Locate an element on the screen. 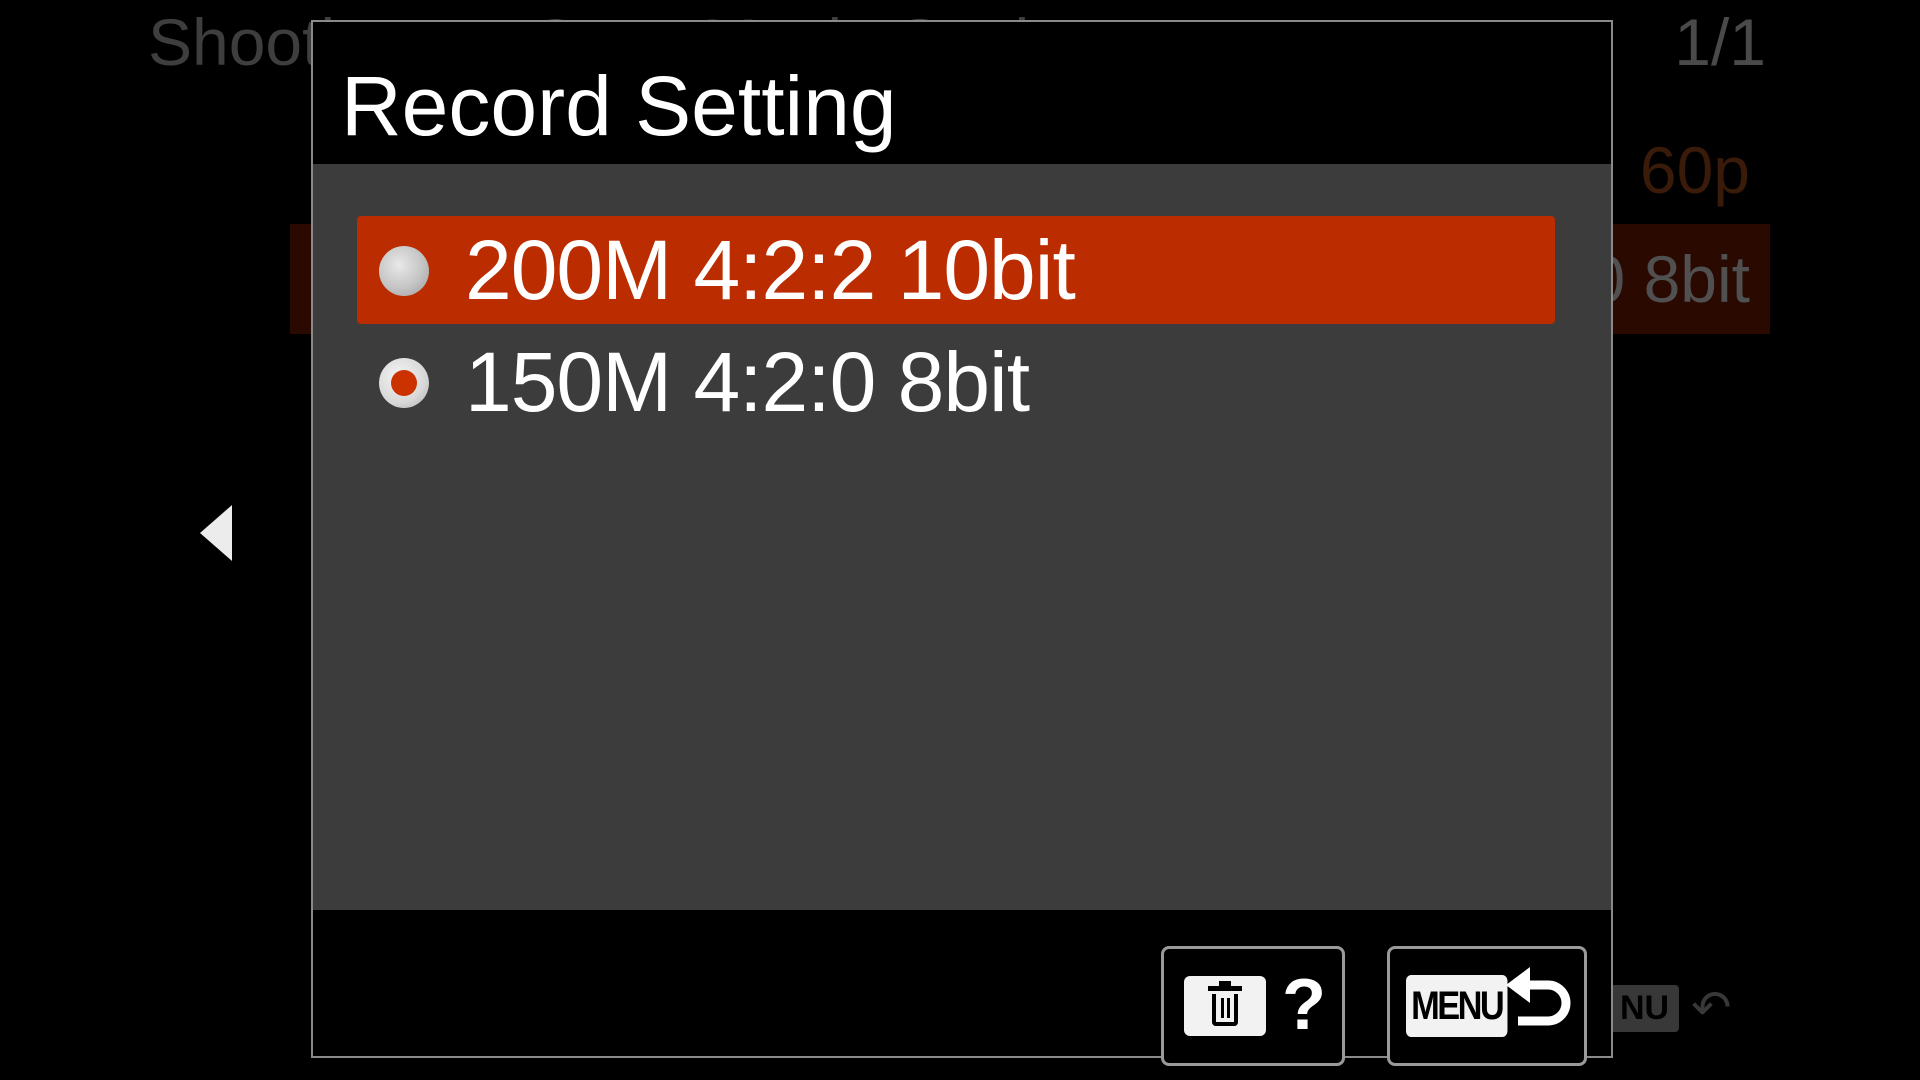 This screenshot has width=1920, height=1080. background-return-icon: ↶ is located at coordinates (1711, 1008).